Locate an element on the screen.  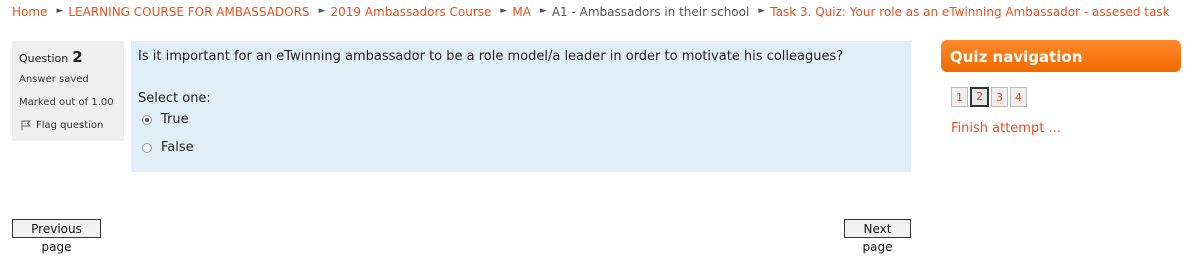
question-grade: Marked out of 1.00 is located at coordinates (66, 102).